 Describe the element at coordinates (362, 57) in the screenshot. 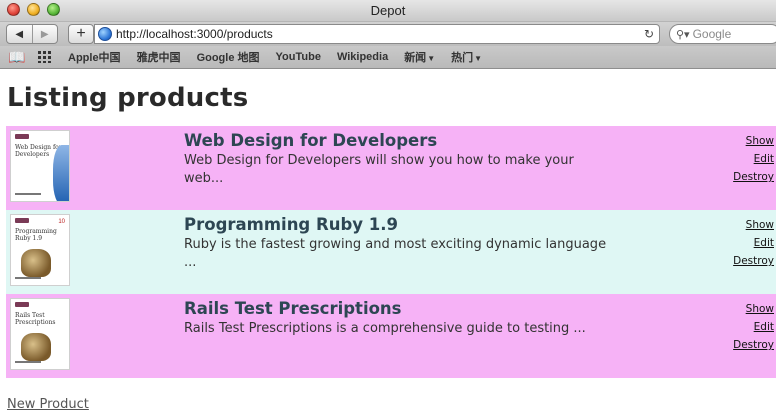

I see `bookmark-wikipedia: Wikipedia` at that location.